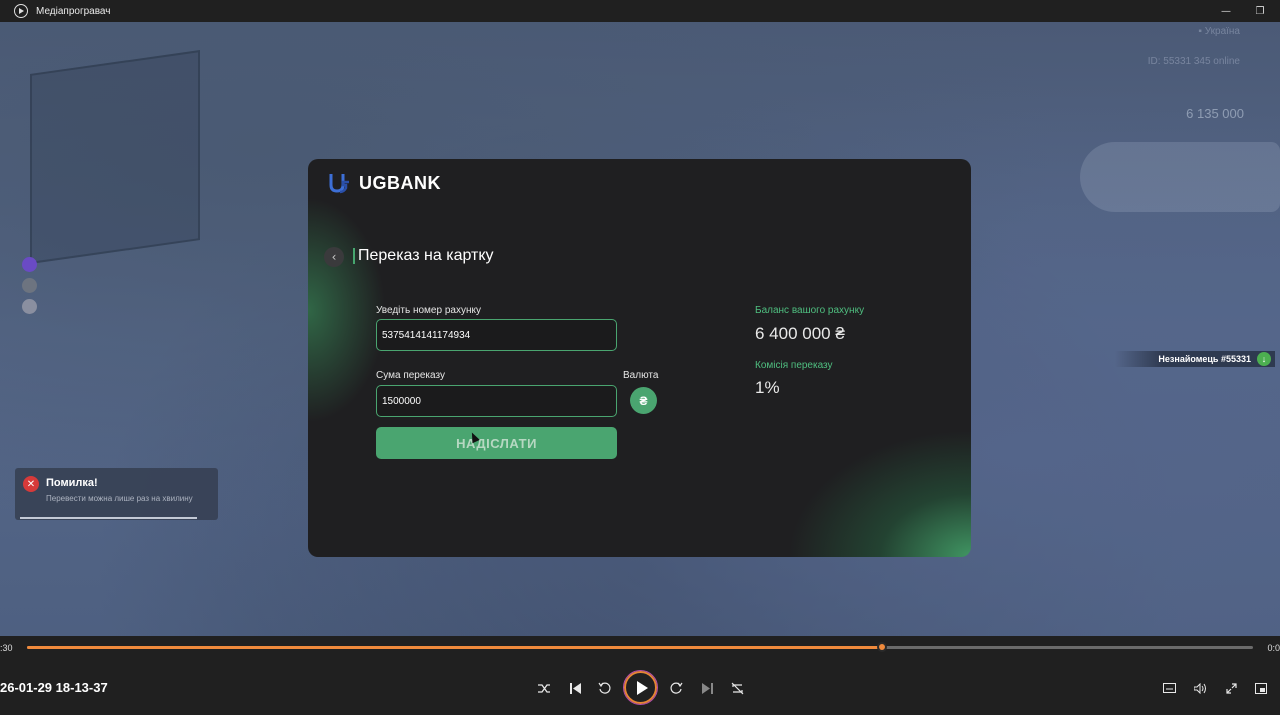 The width and height of the screenshot is (1280, 715). I want to click on previous-button, so click(575, 688).